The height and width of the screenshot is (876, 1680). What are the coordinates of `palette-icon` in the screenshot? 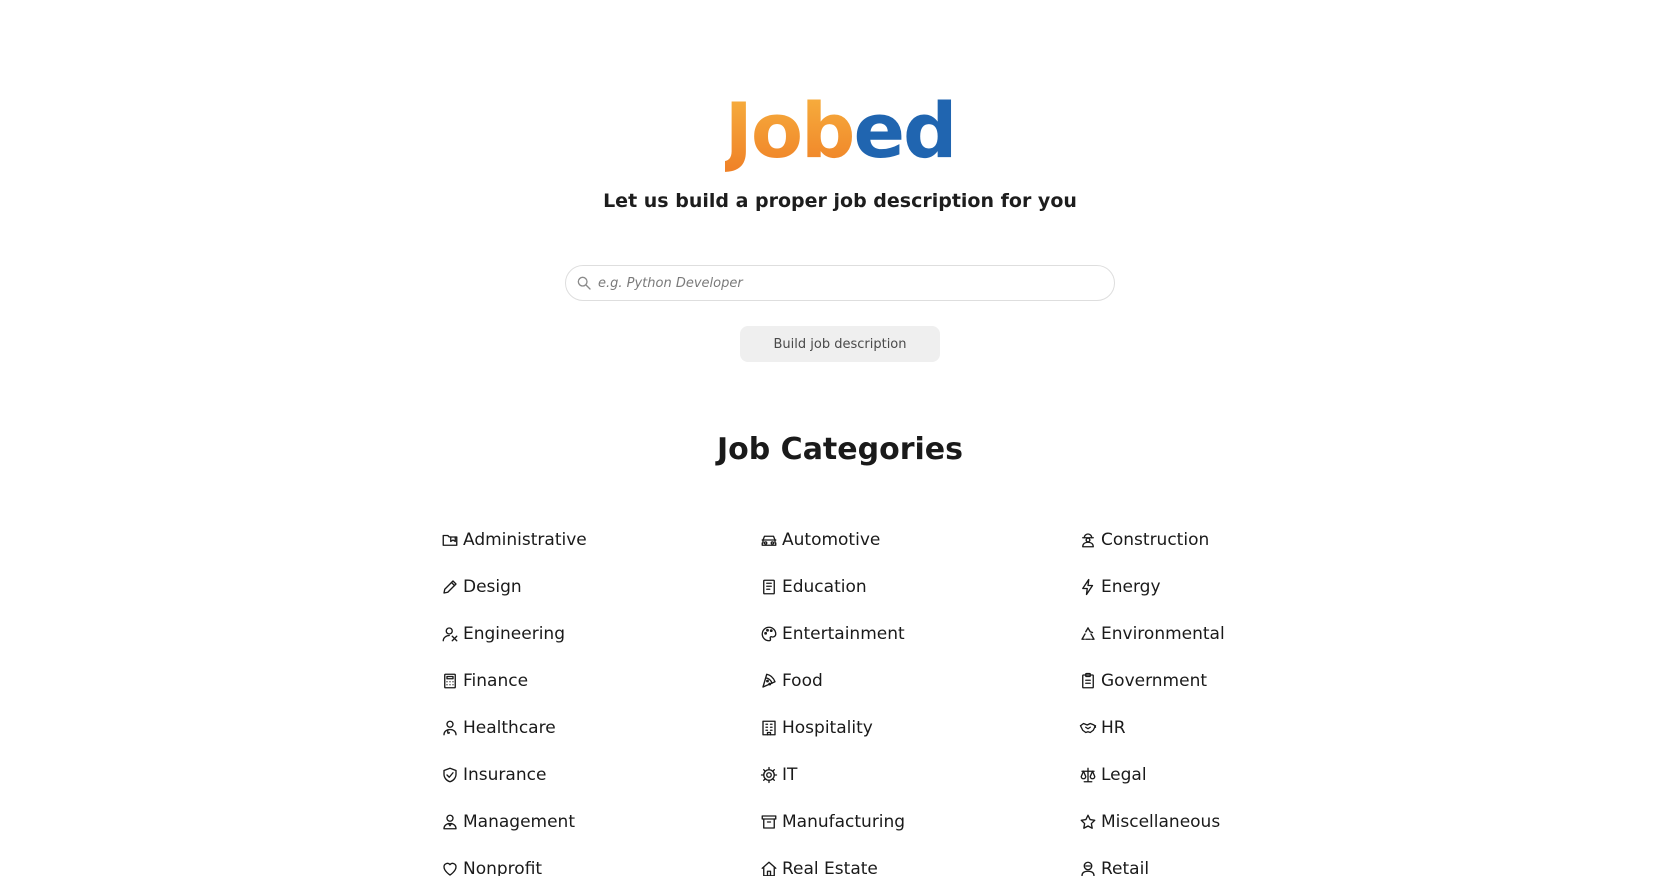 It's located at (769, 634).